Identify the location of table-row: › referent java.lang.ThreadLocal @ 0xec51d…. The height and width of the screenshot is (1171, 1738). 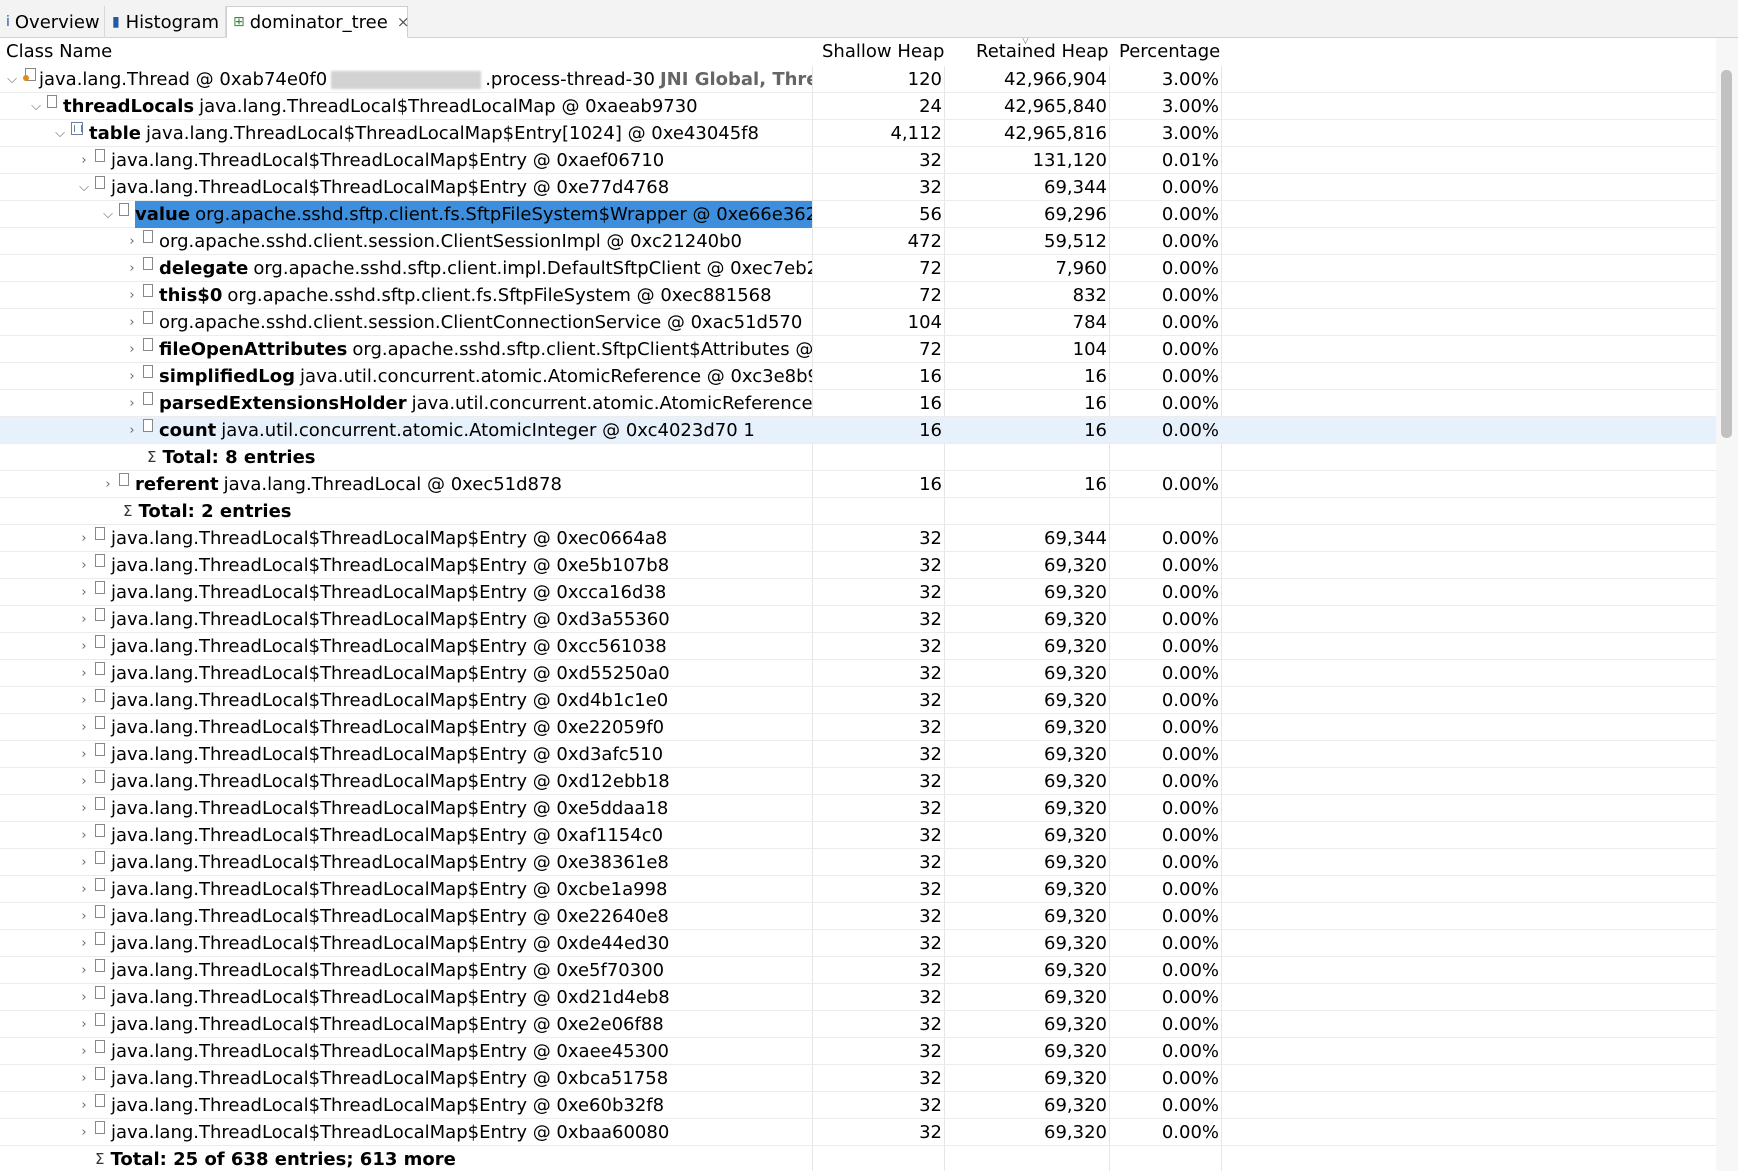
(858, 484).